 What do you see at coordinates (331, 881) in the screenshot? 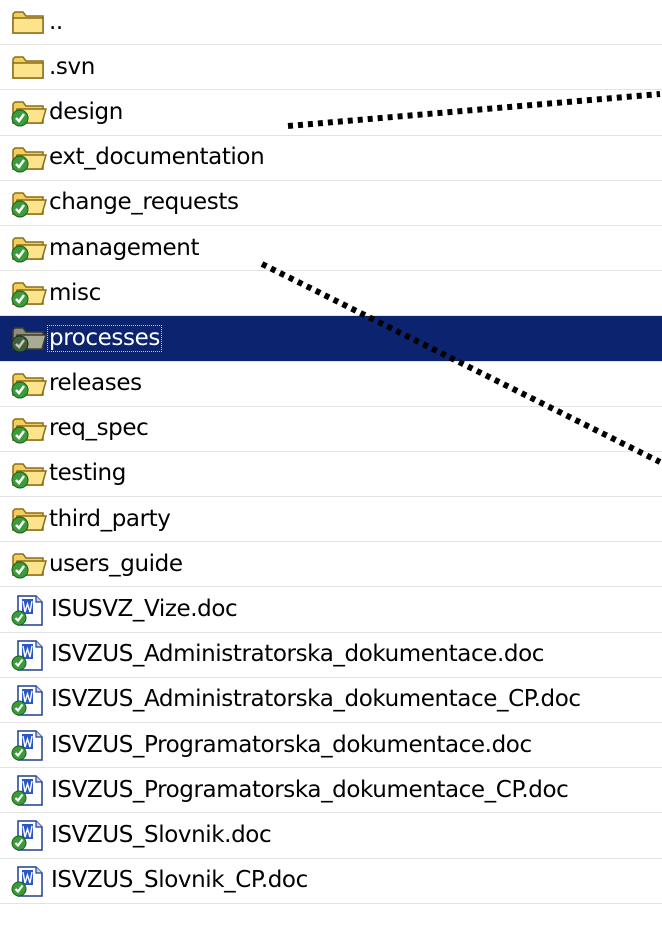
I see `list-item-doc: ISVZUS_Slovnik_CP.doc` at bounding box center [331, 881].